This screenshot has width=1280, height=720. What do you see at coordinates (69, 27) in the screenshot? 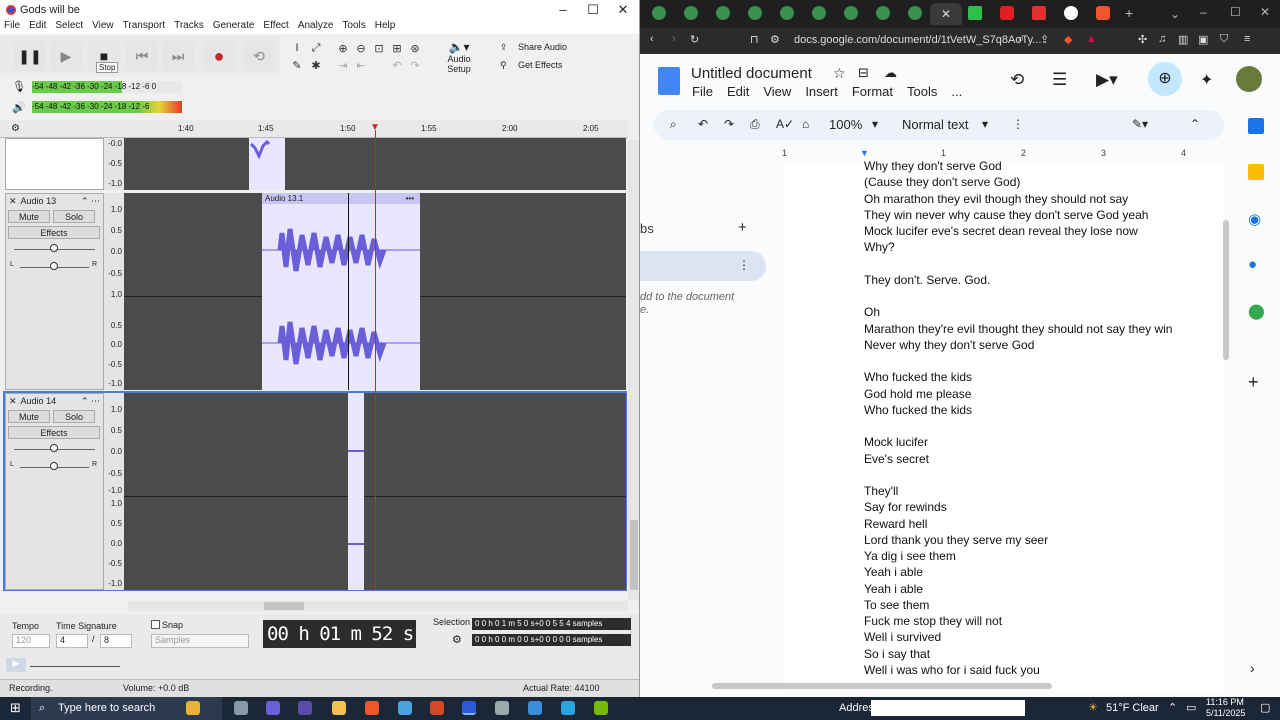
I see `menu-item: Select` at bounding box center [69, 27].